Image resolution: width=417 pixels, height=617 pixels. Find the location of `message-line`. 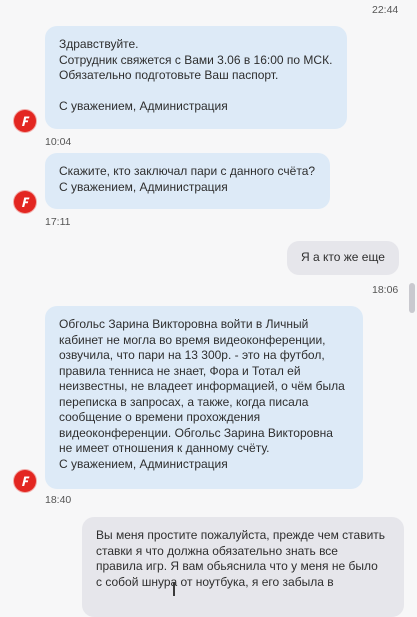

message-line is located at coordinates (196, 92).